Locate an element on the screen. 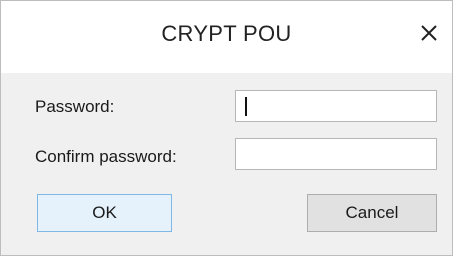 This screenshot has height=256, width=453. password-input is located at coordinates (336, 106).